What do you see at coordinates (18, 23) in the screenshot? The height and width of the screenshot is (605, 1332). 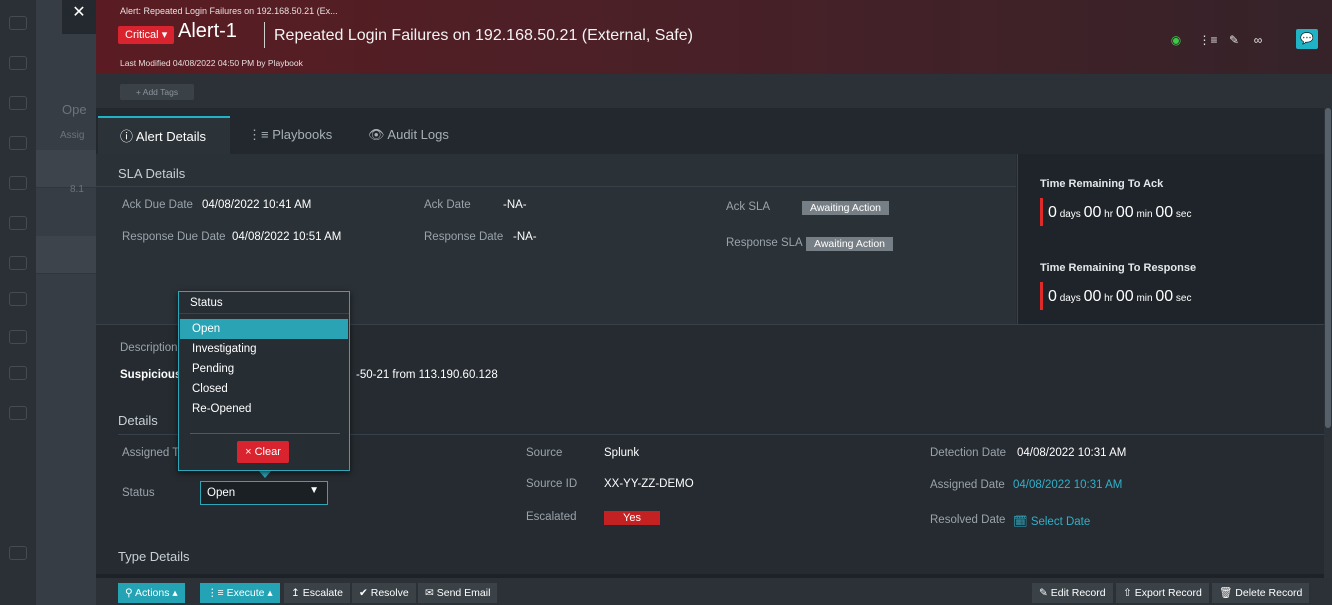 I see `logo-icon` at bounding box center [18, 23].